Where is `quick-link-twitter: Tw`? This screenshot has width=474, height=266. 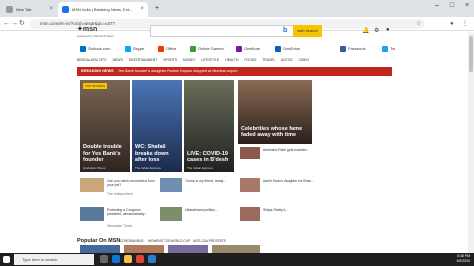
quick-link-twitter: Tw is located at coordinates (388, 49).